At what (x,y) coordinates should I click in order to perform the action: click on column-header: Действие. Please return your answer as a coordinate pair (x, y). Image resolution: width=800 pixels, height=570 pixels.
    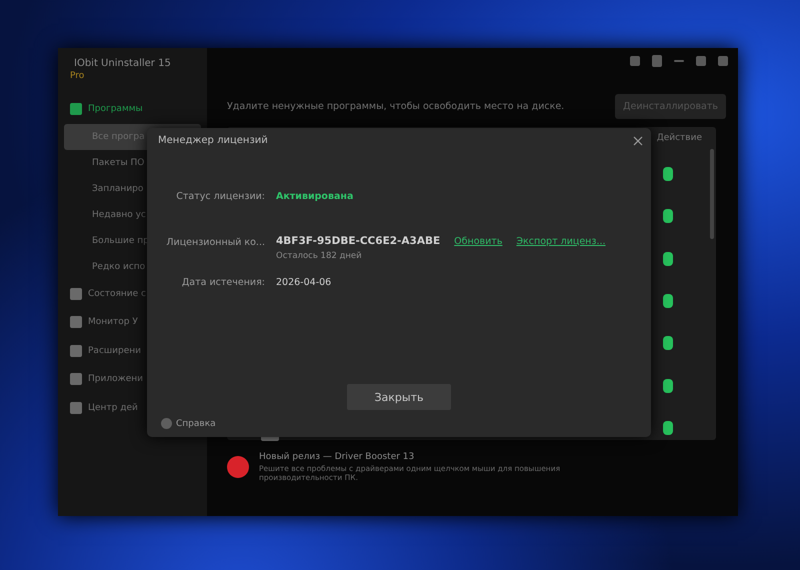
    Looking at the image, I should click on (679, 138).